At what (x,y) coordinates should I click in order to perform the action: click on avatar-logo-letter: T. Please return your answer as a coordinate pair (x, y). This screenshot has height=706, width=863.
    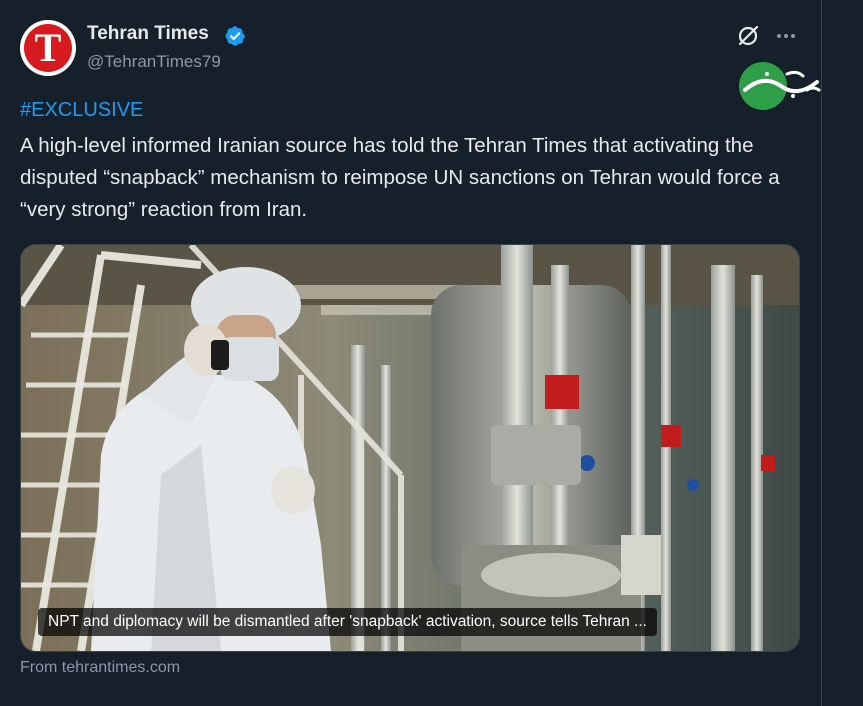
    Looking at the image, I should click on (48, 47).